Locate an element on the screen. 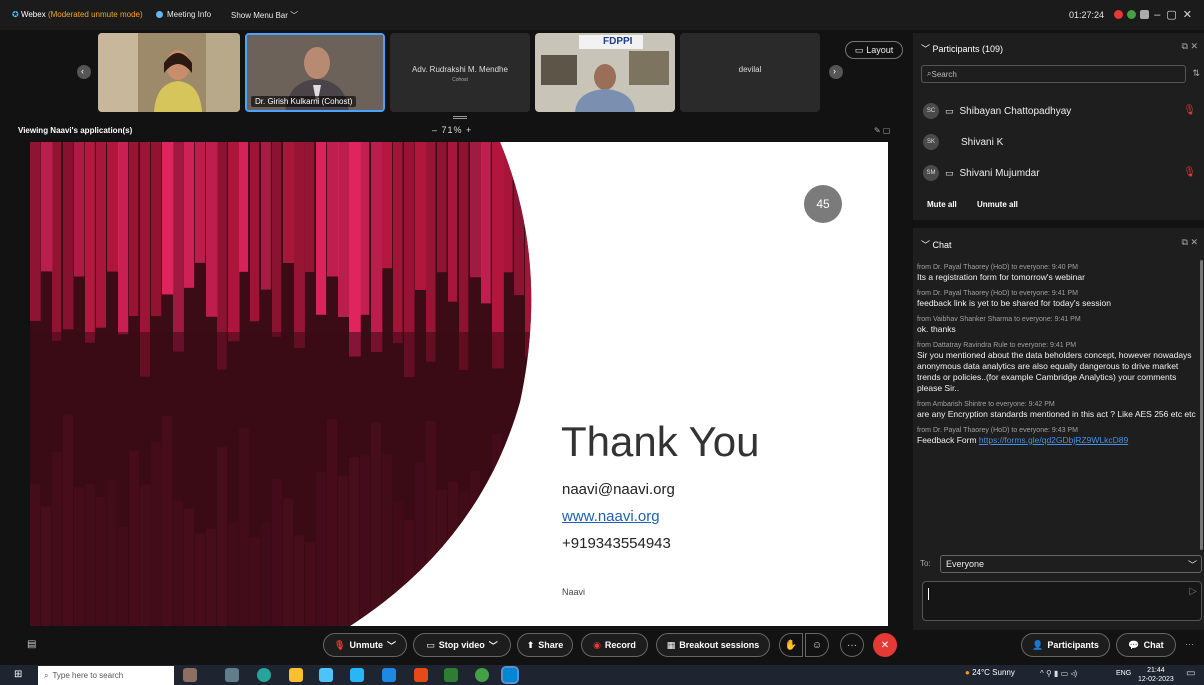 The height and width of the screenshot is (685, 1204). video-thumbnail: Adv. Rudrakshi M. Mendhe Cohost is located at coordinates (460, 72).